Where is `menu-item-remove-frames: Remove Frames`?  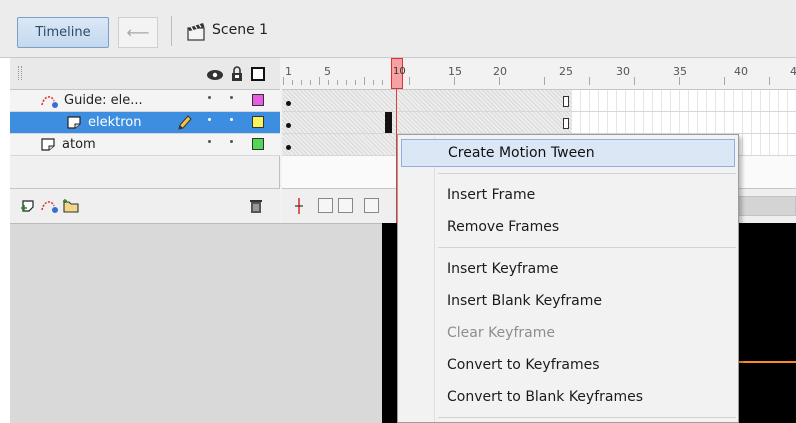 menu-item-remove-frames: Remove Frames is located at coordinates (568, 227).